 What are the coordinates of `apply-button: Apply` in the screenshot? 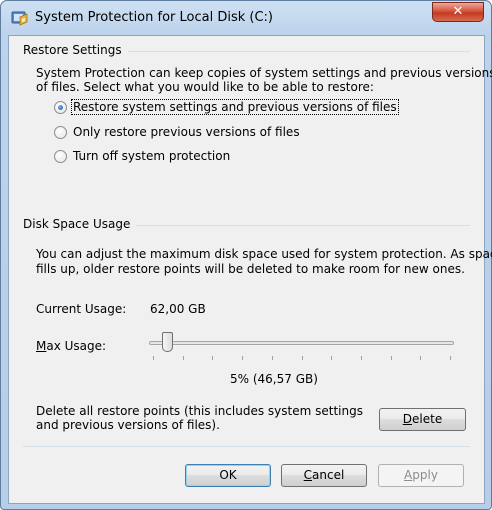 It's located at (421, 475).